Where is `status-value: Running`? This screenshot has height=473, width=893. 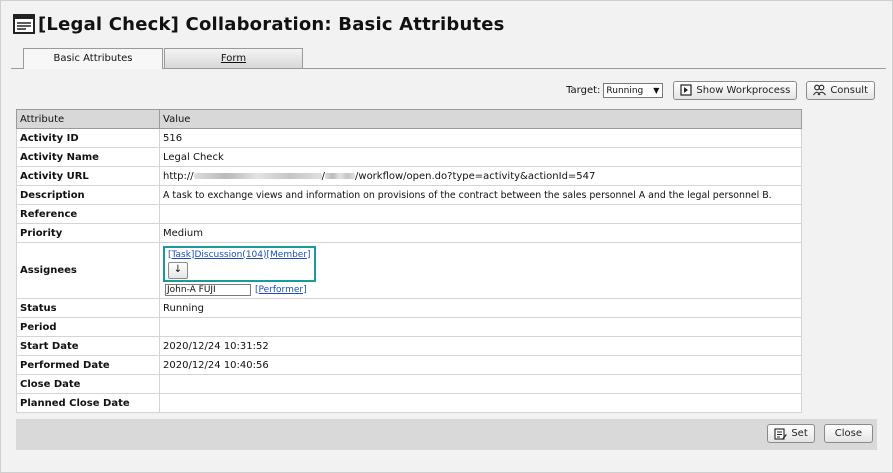
status-value: Running is located at coordinates (480, 308).